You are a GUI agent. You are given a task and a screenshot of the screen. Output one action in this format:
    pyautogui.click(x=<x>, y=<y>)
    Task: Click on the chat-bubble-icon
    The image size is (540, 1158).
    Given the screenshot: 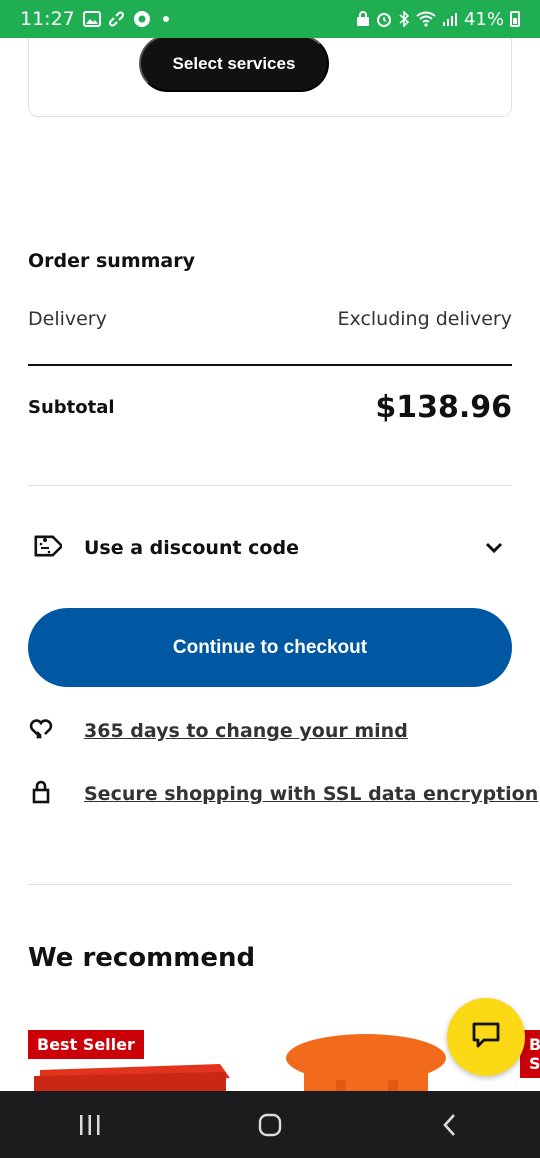 What is the action you would take?
    pyautogui.click(x=486, y=1037)
    